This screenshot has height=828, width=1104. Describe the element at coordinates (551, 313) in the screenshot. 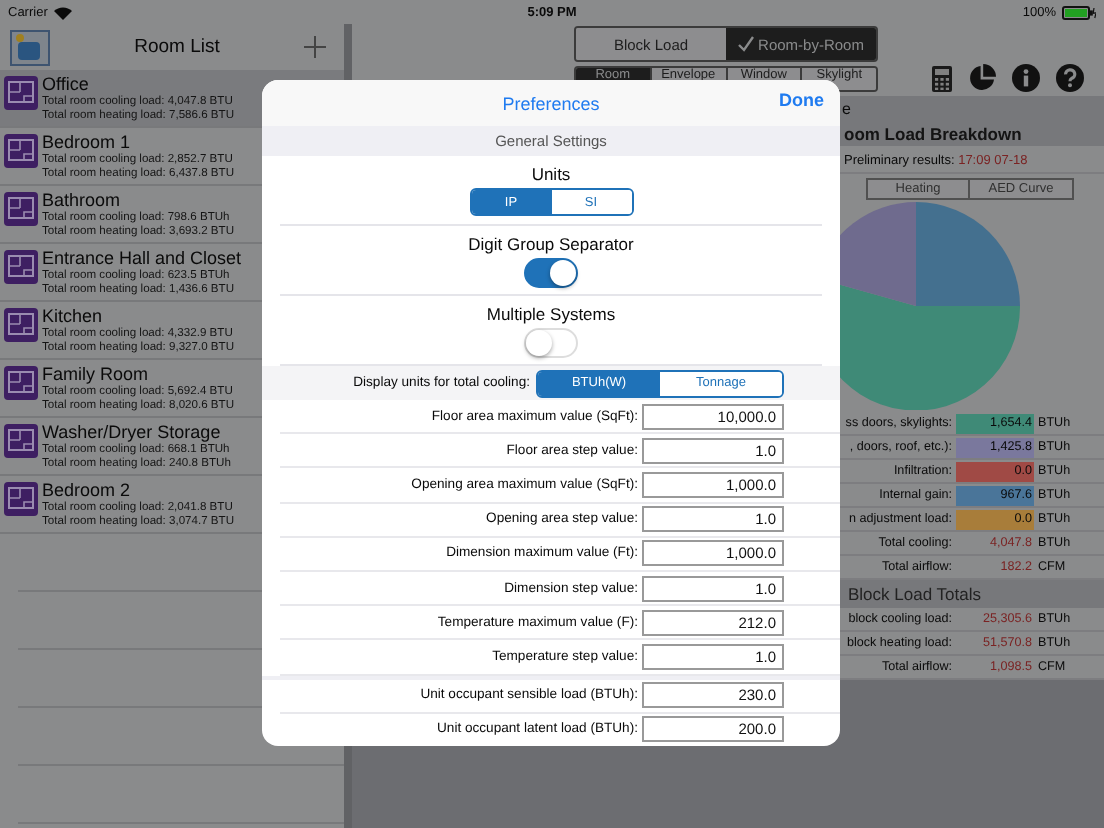

I see `setting-label: Multiple Systems` at that location.